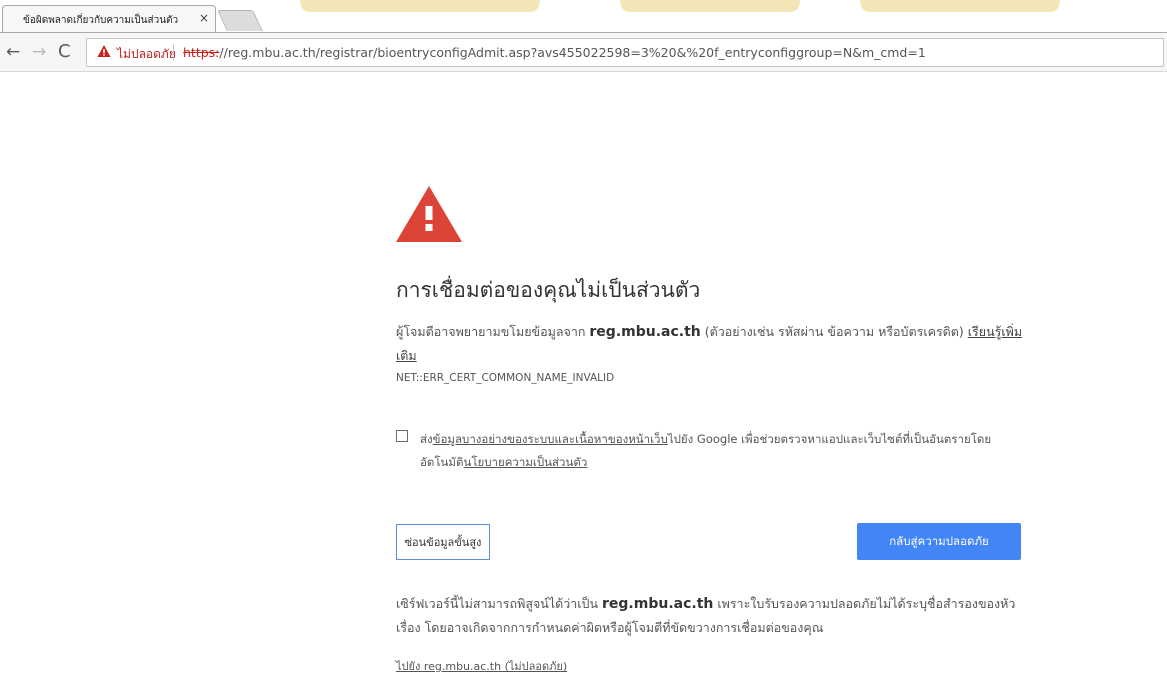 The image size is (1167, 679). What do you see at coordinates (499, 603) in the screenshot?
I see `detail-prefix: เซิร์ฟเวอร์นี้ไม่สามารถพิสูจน์ได้ว่าเป็น` at bounding box center [499, 603].